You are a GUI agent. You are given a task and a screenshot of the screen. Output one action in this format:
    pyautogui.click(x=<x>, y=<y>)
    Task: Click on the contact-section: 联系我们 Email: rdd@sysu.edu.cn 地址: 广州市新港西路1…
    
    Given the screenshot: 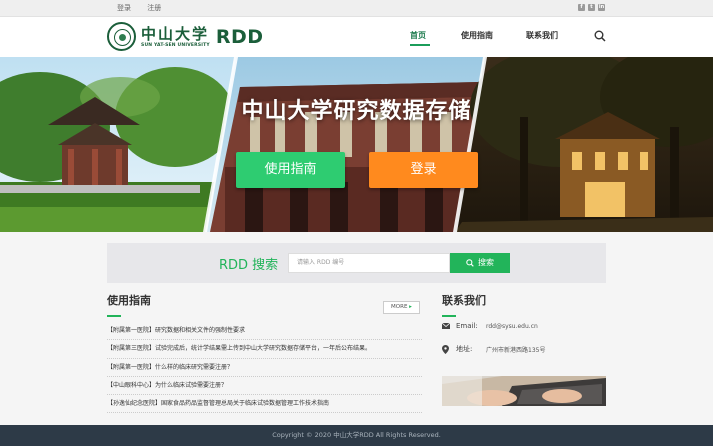 What is the action you would take?
    pyautogui.click(x=524, y=349)
    